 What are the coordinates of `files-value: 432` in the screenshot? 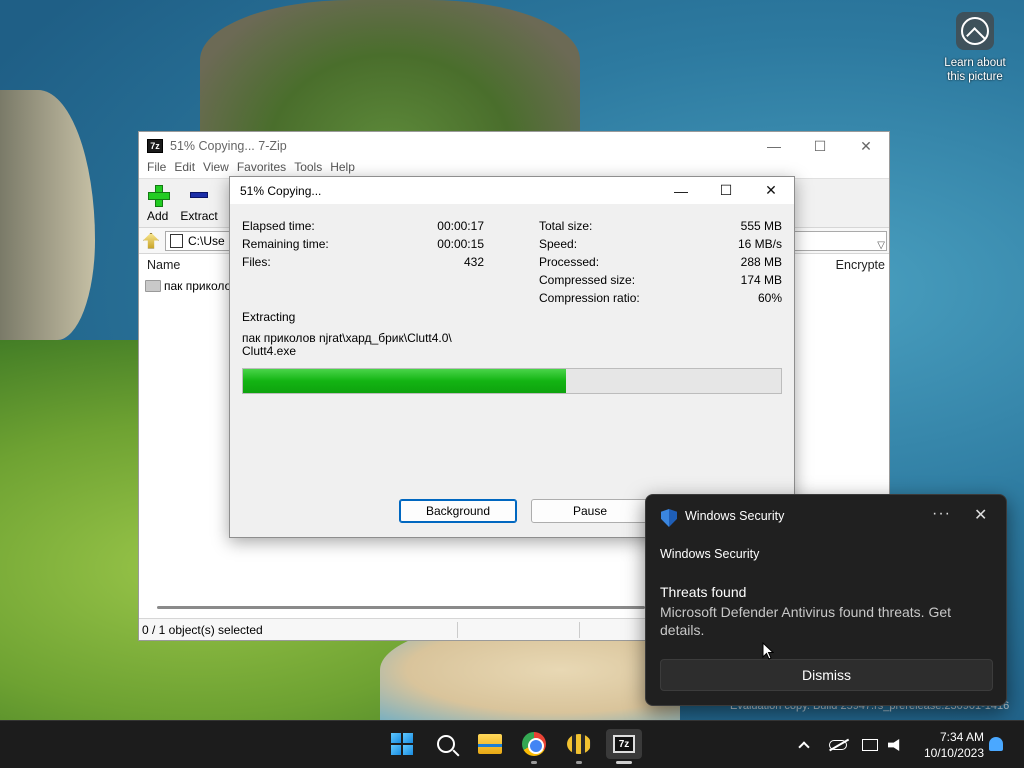 It's located at (473, 262).